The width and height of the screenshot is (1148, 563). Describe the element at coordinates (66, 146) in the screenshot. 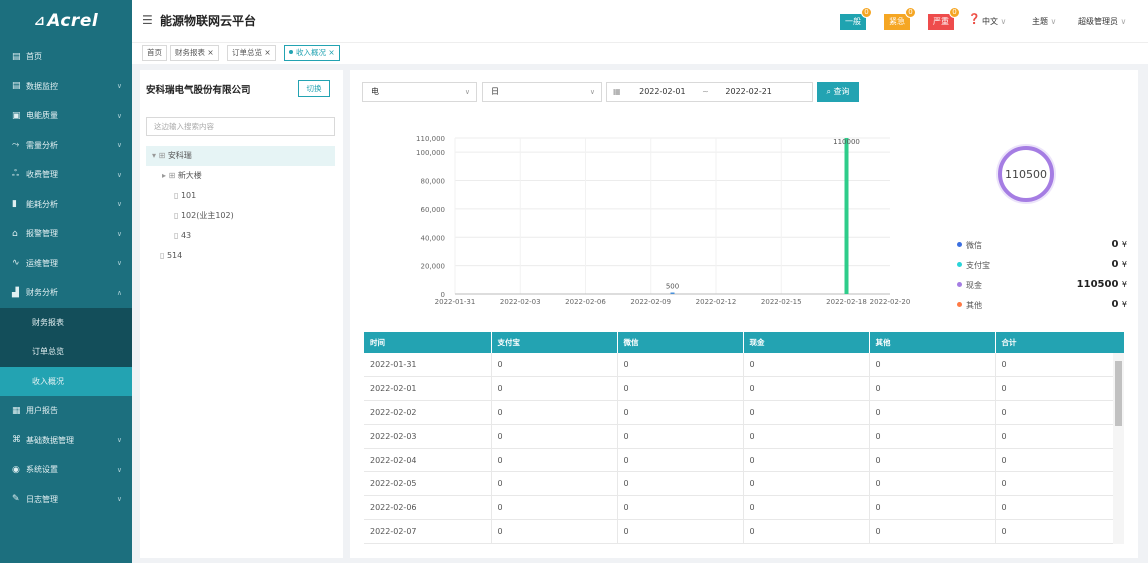

I see `sidebar-item-demand: ⤳ 需量分析 ∨` at that location.